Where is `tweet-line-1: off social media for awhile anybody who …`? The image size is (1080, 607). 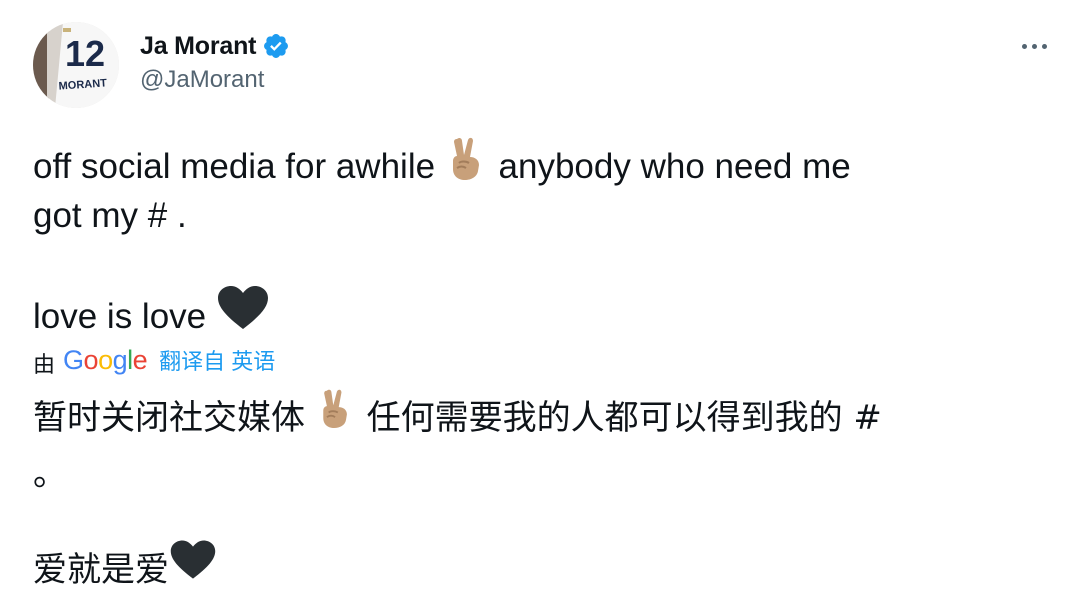 tweet-line-1: off social media for awhile anybody who … is located at coordinates (538, 163).